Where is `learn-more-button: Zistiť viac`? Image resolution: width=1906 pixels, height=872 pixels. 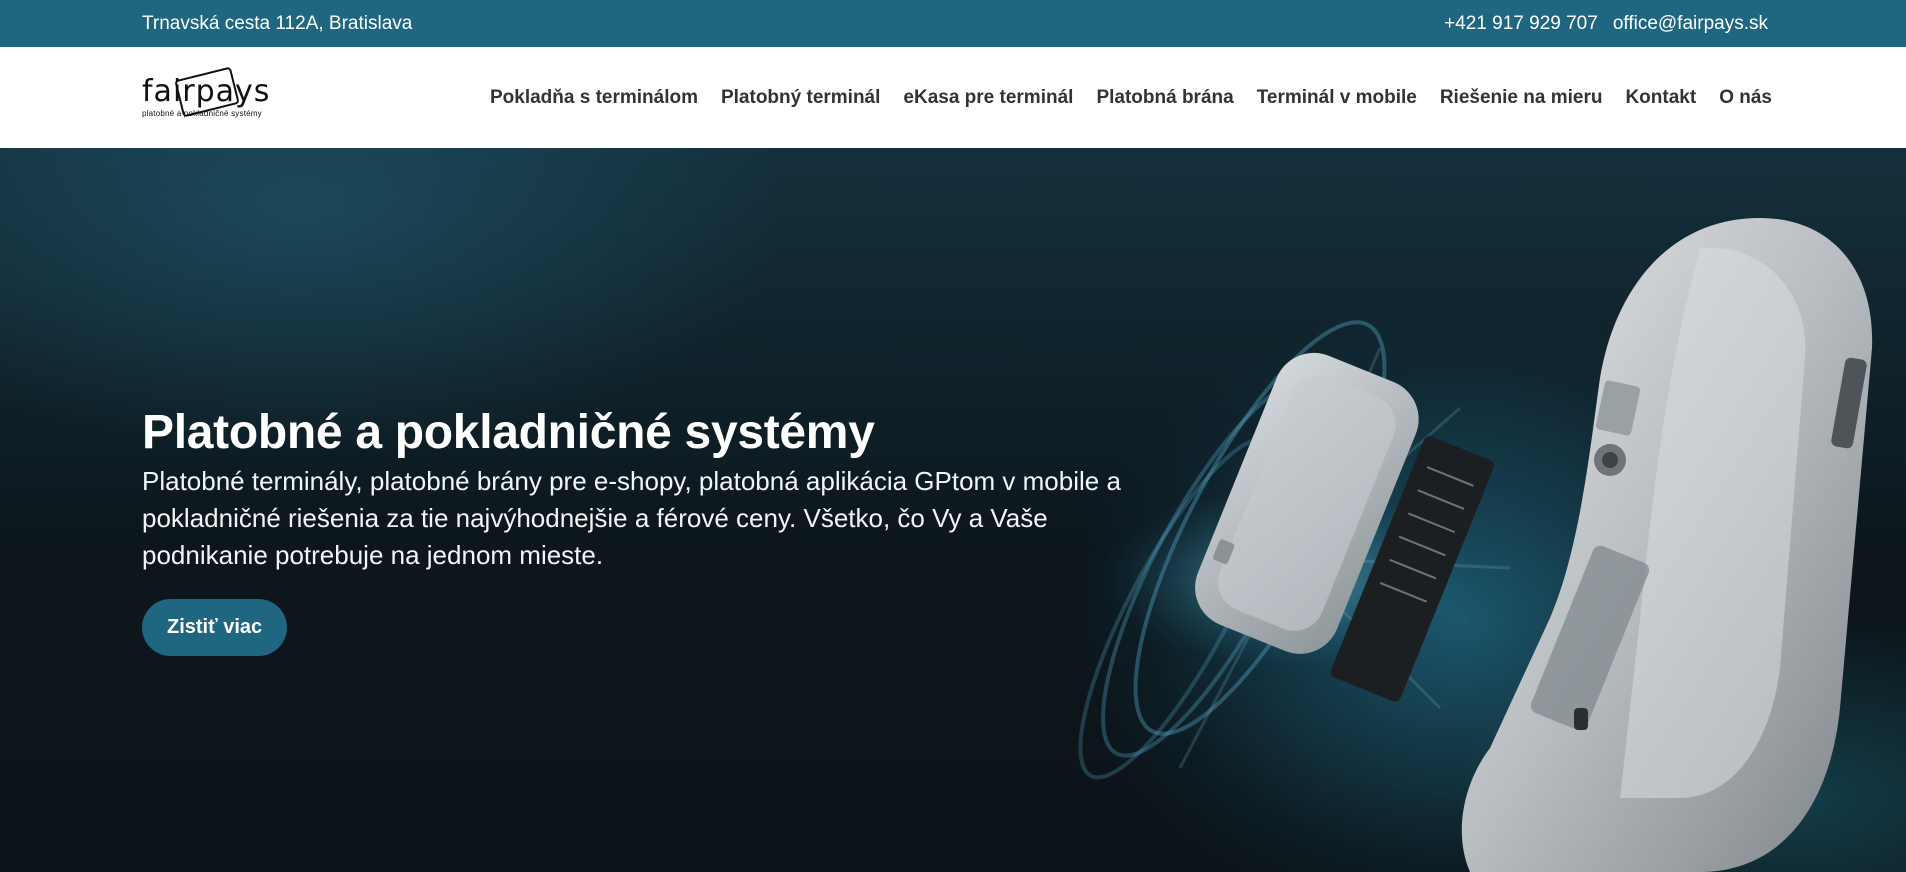 learn-more-button: Zistiť viac is located at coordinates (215, 627).